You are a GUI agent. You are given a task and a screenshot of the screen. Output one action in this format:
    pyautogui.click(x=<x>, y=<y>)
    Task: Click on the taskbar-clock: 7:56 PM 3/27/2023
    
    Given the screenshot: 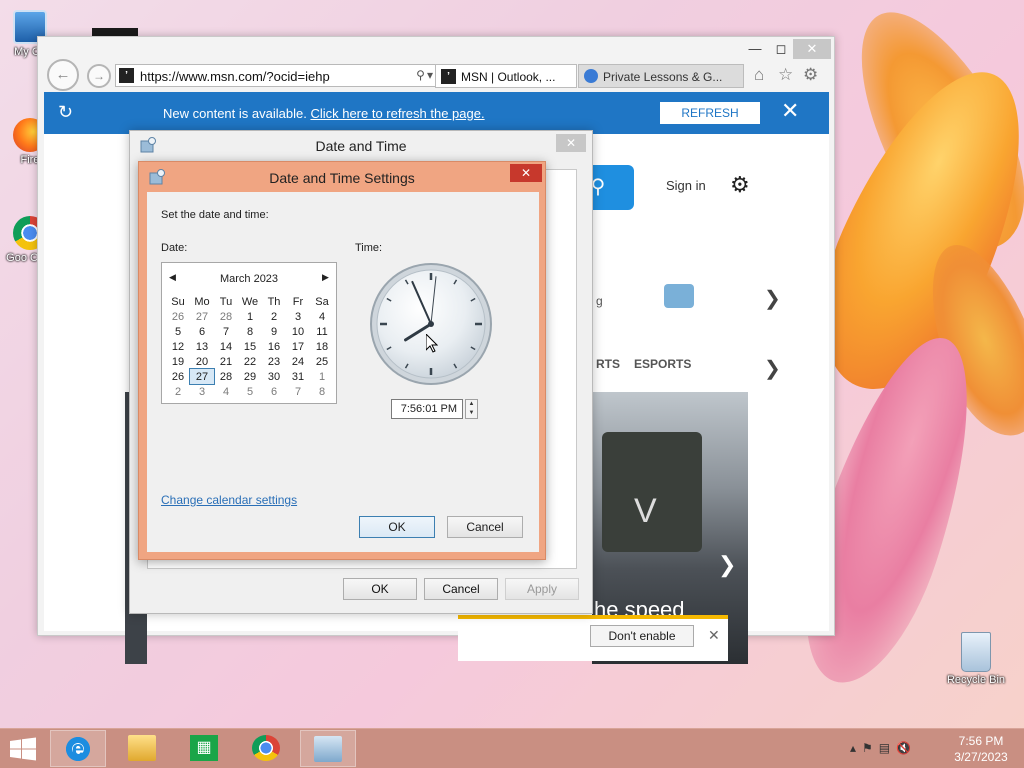 What is the action you would take?
    pyautogui.click(x=981, y=749)
    